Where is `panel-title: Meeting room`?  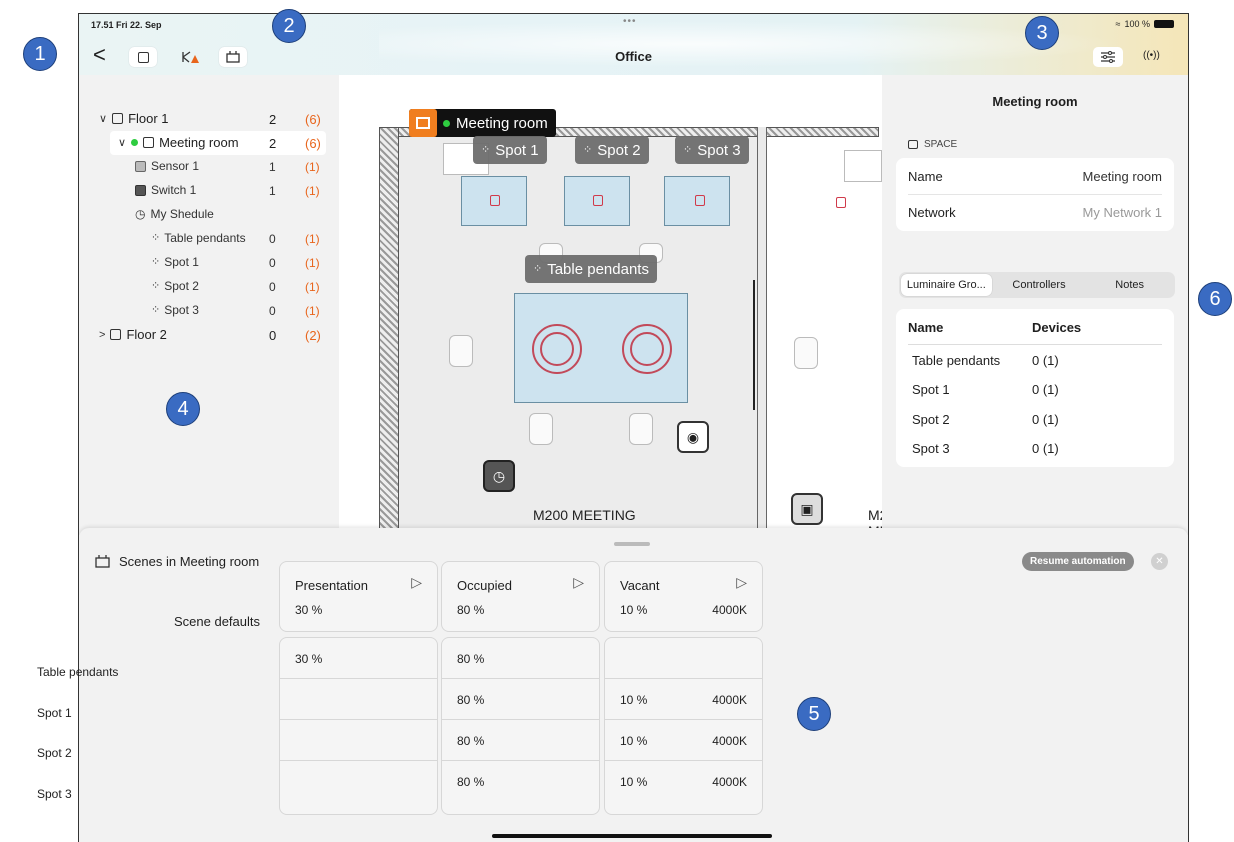
panel-title: Meeting room is located at coordinates (1035, 101).